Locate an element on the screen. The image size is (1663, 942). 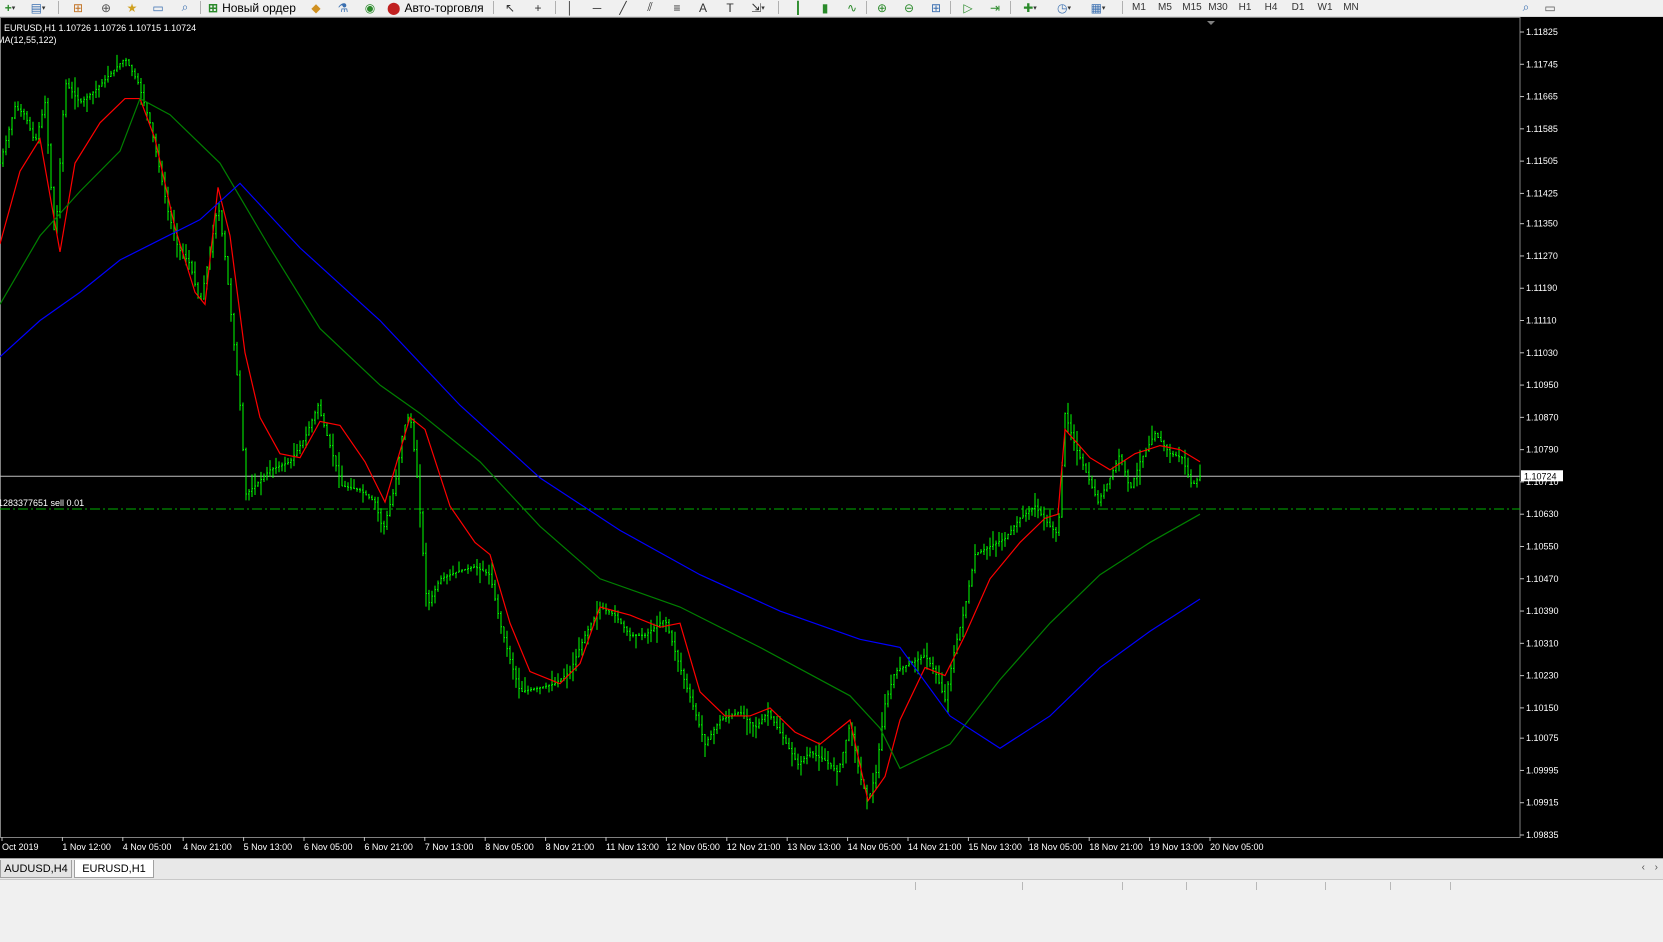
tab-scroll-left-icon: ‹ is located at coordinates (1643, 867).